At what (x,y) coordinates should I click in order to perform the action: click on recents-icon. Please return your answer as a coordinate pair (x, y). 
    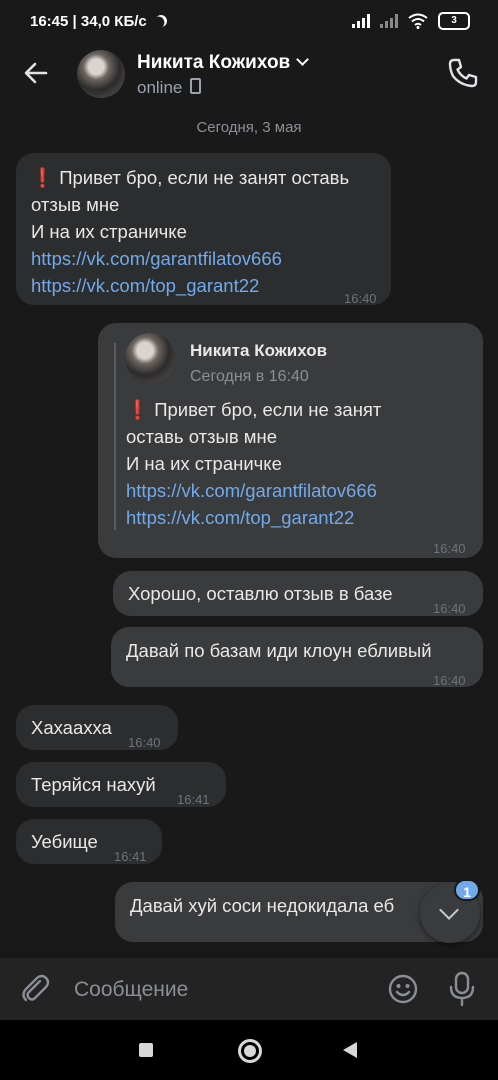
    Looking at the image, I should click on (146, 1050).